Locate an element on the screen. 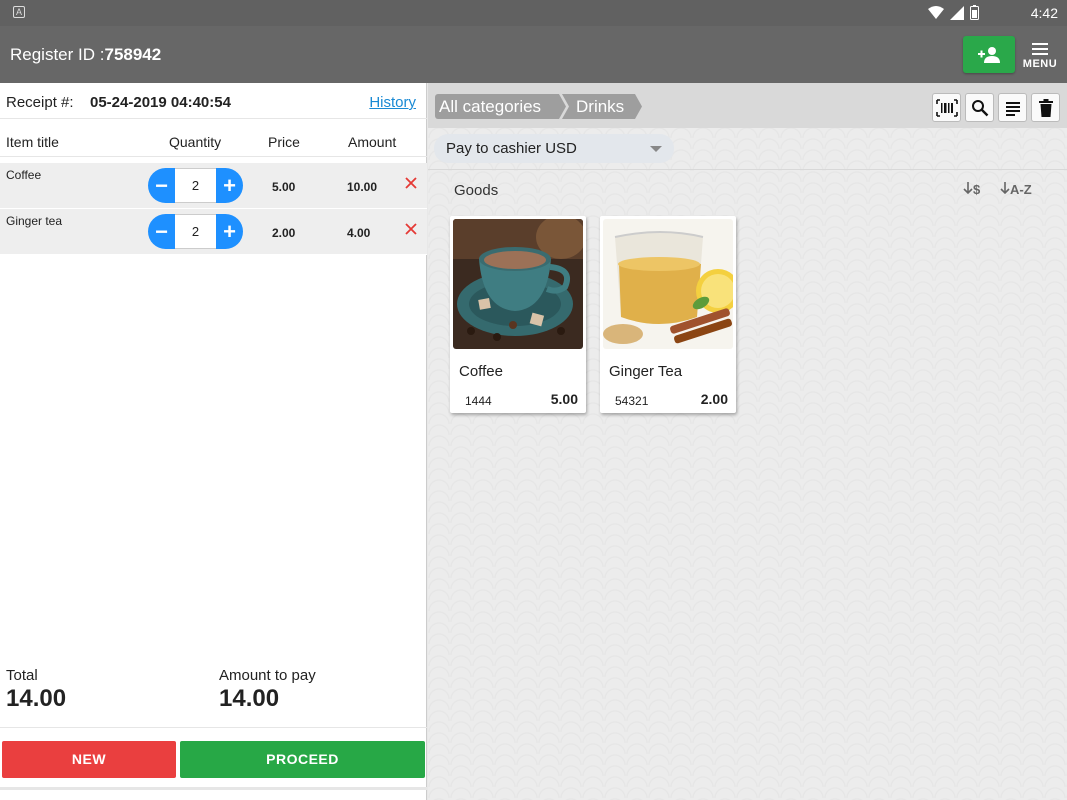 This screenshot has height=800, width=1067. register-id: Register ID :758942 is located at coordinates (85, 55).